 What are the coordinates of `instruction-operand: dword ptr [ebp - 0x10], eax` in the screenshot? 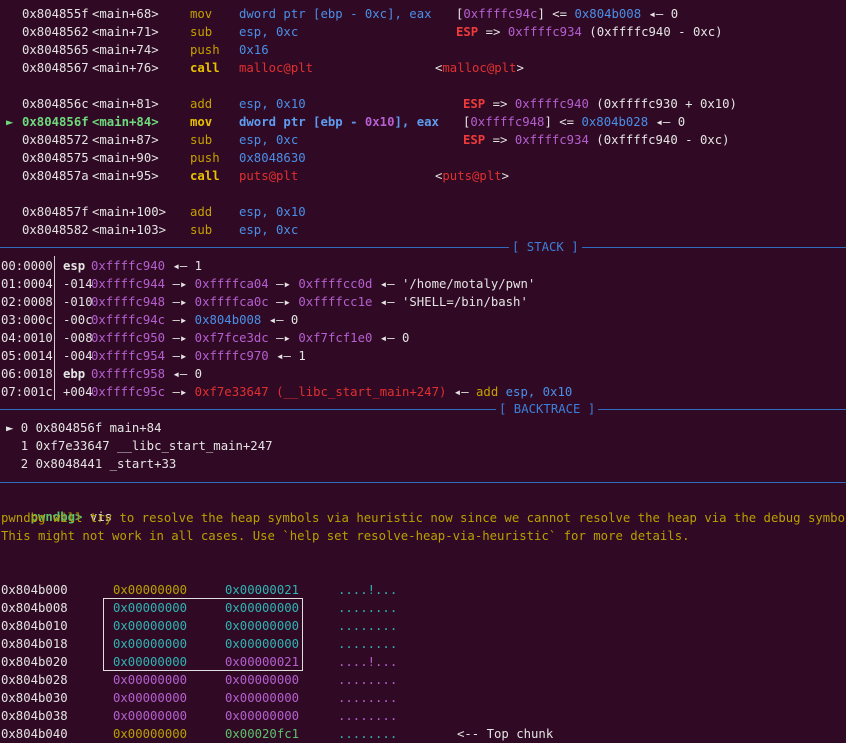 It's located at (339, 122).